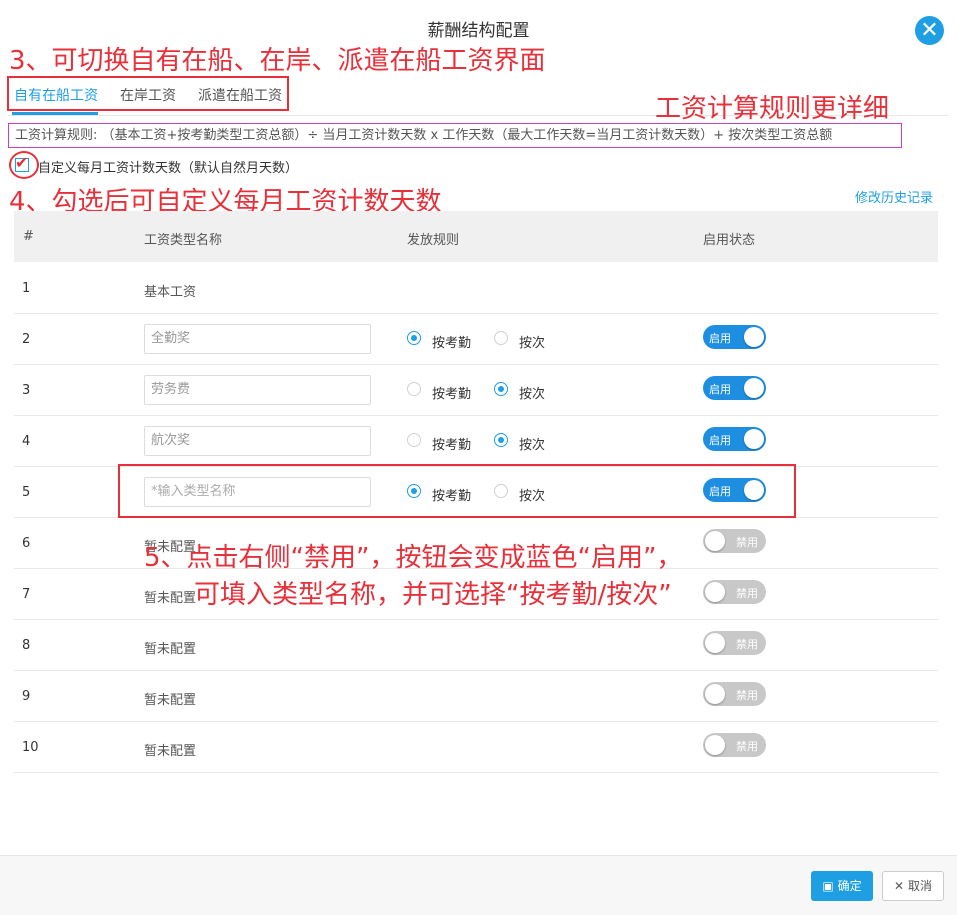 The height and width of the screenshot is (915, 957). What do you see at coordinates (433, 240) in the screenshot?
I see `header-rule: 发放规则` at bounding box center [433, 240].